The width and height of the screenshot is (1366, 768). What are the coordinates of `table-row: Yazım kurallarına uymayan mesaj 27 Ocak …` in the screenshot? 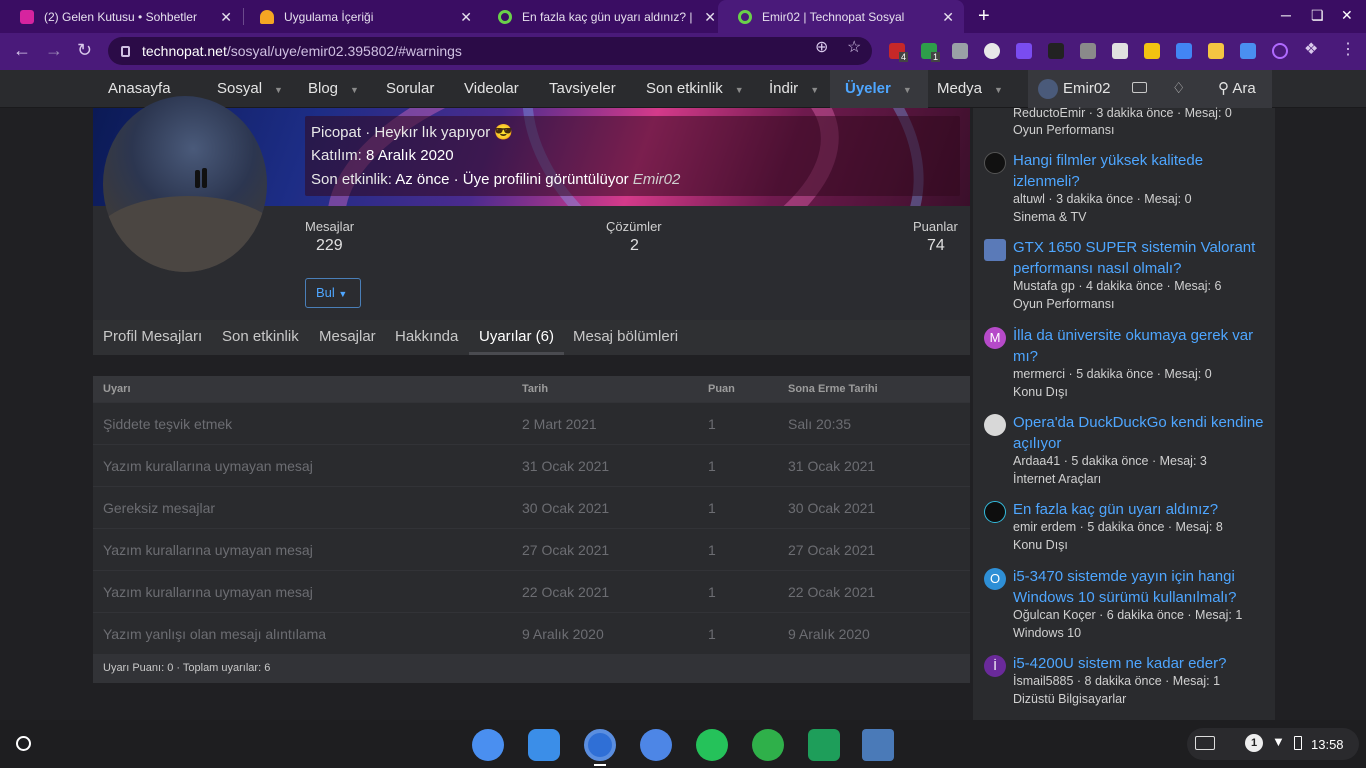 It's located at (531, 549).